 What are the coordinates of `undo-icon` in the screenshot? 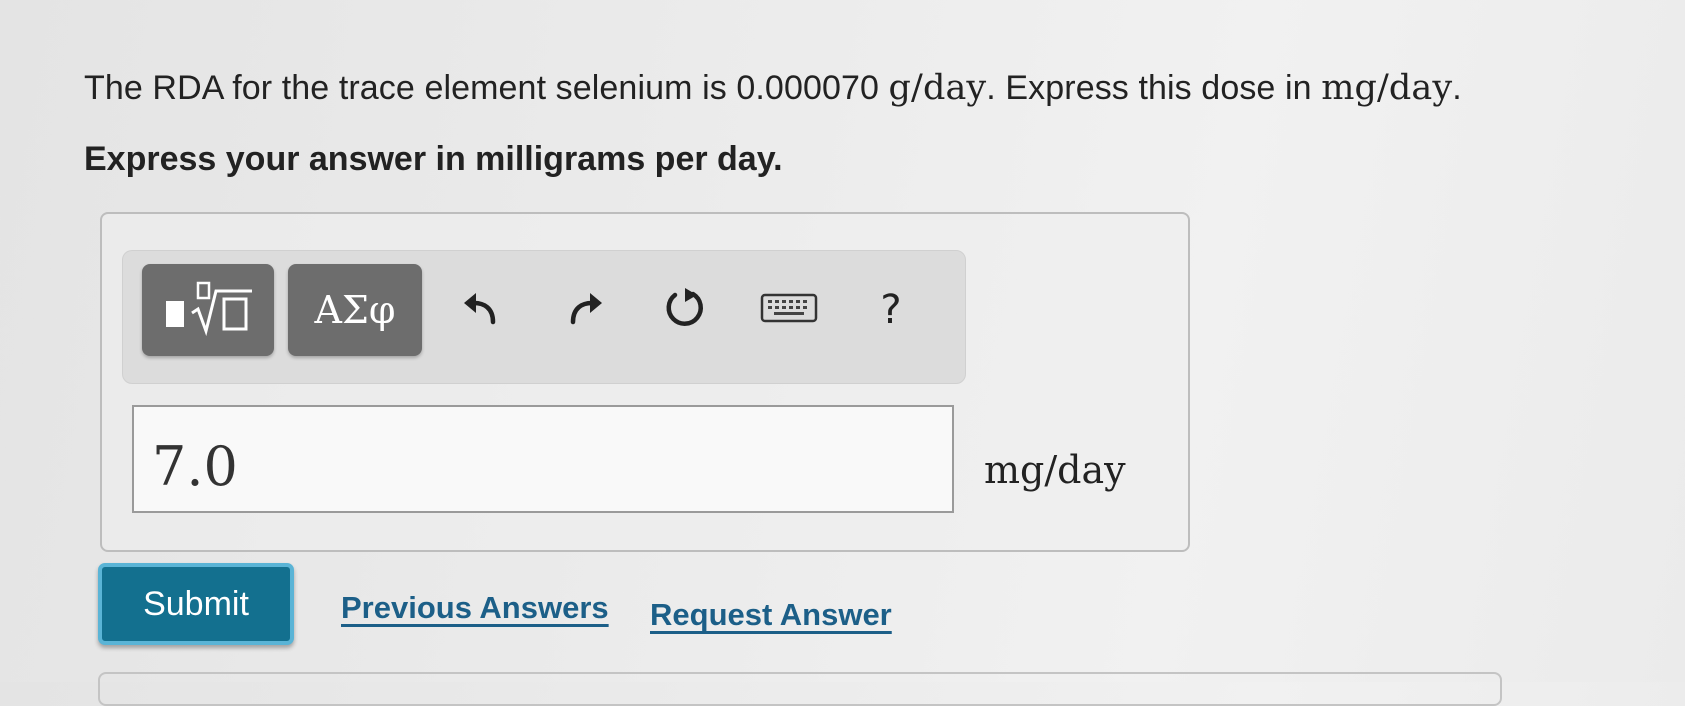 It's located at (480, 310).